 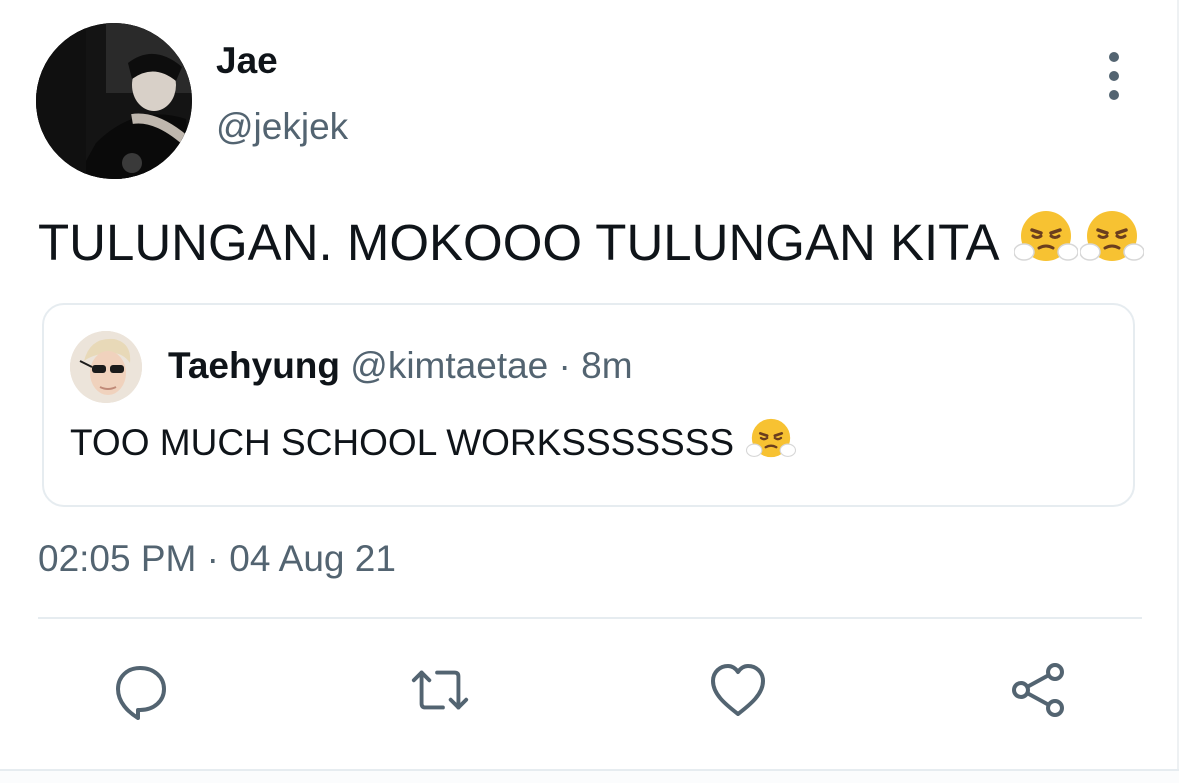 What do you see at coordinates (589, 776) in the screenshot?
I see `bottom-separator` at bounding box center [589, 776].